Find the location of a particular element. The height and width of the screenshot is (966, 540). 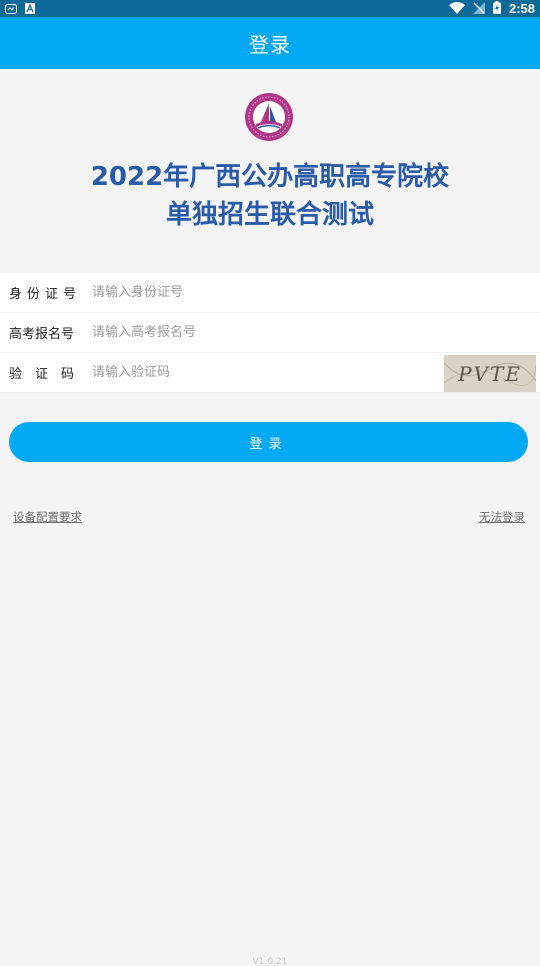

no-sim-icon is located at coordinates (478, 9).